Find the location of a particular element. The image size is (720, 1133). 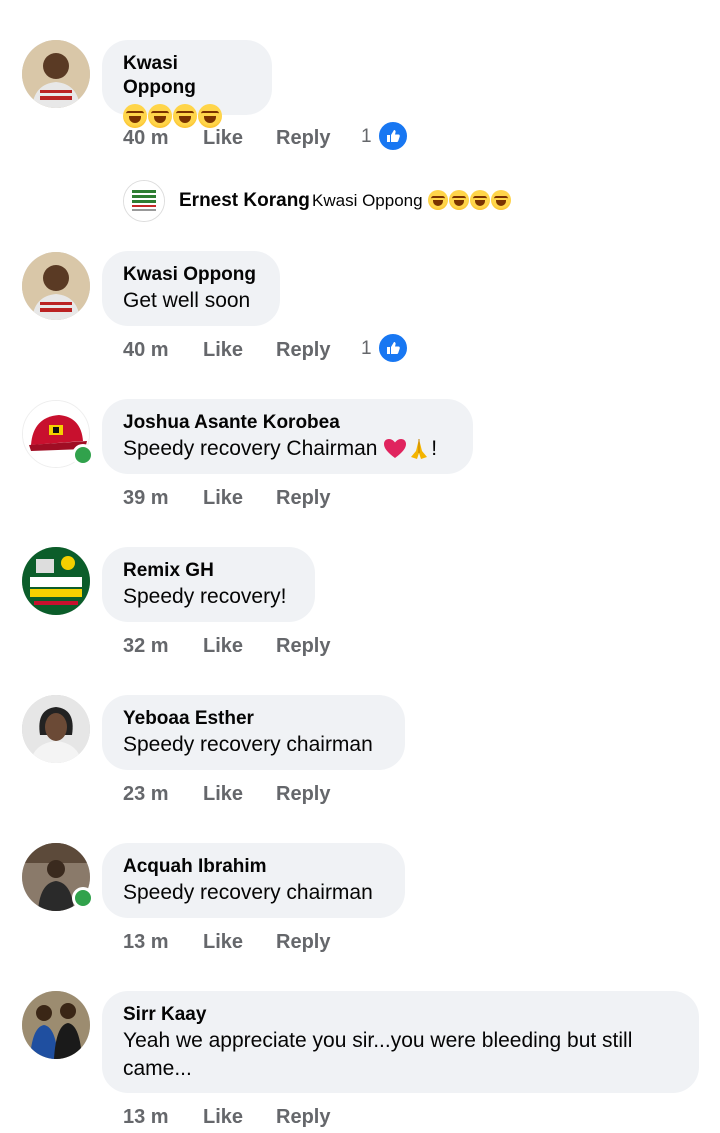

comment-bubble: Yeboaa Esther Speedy recovery chairman is located at coordinates (253, 732).